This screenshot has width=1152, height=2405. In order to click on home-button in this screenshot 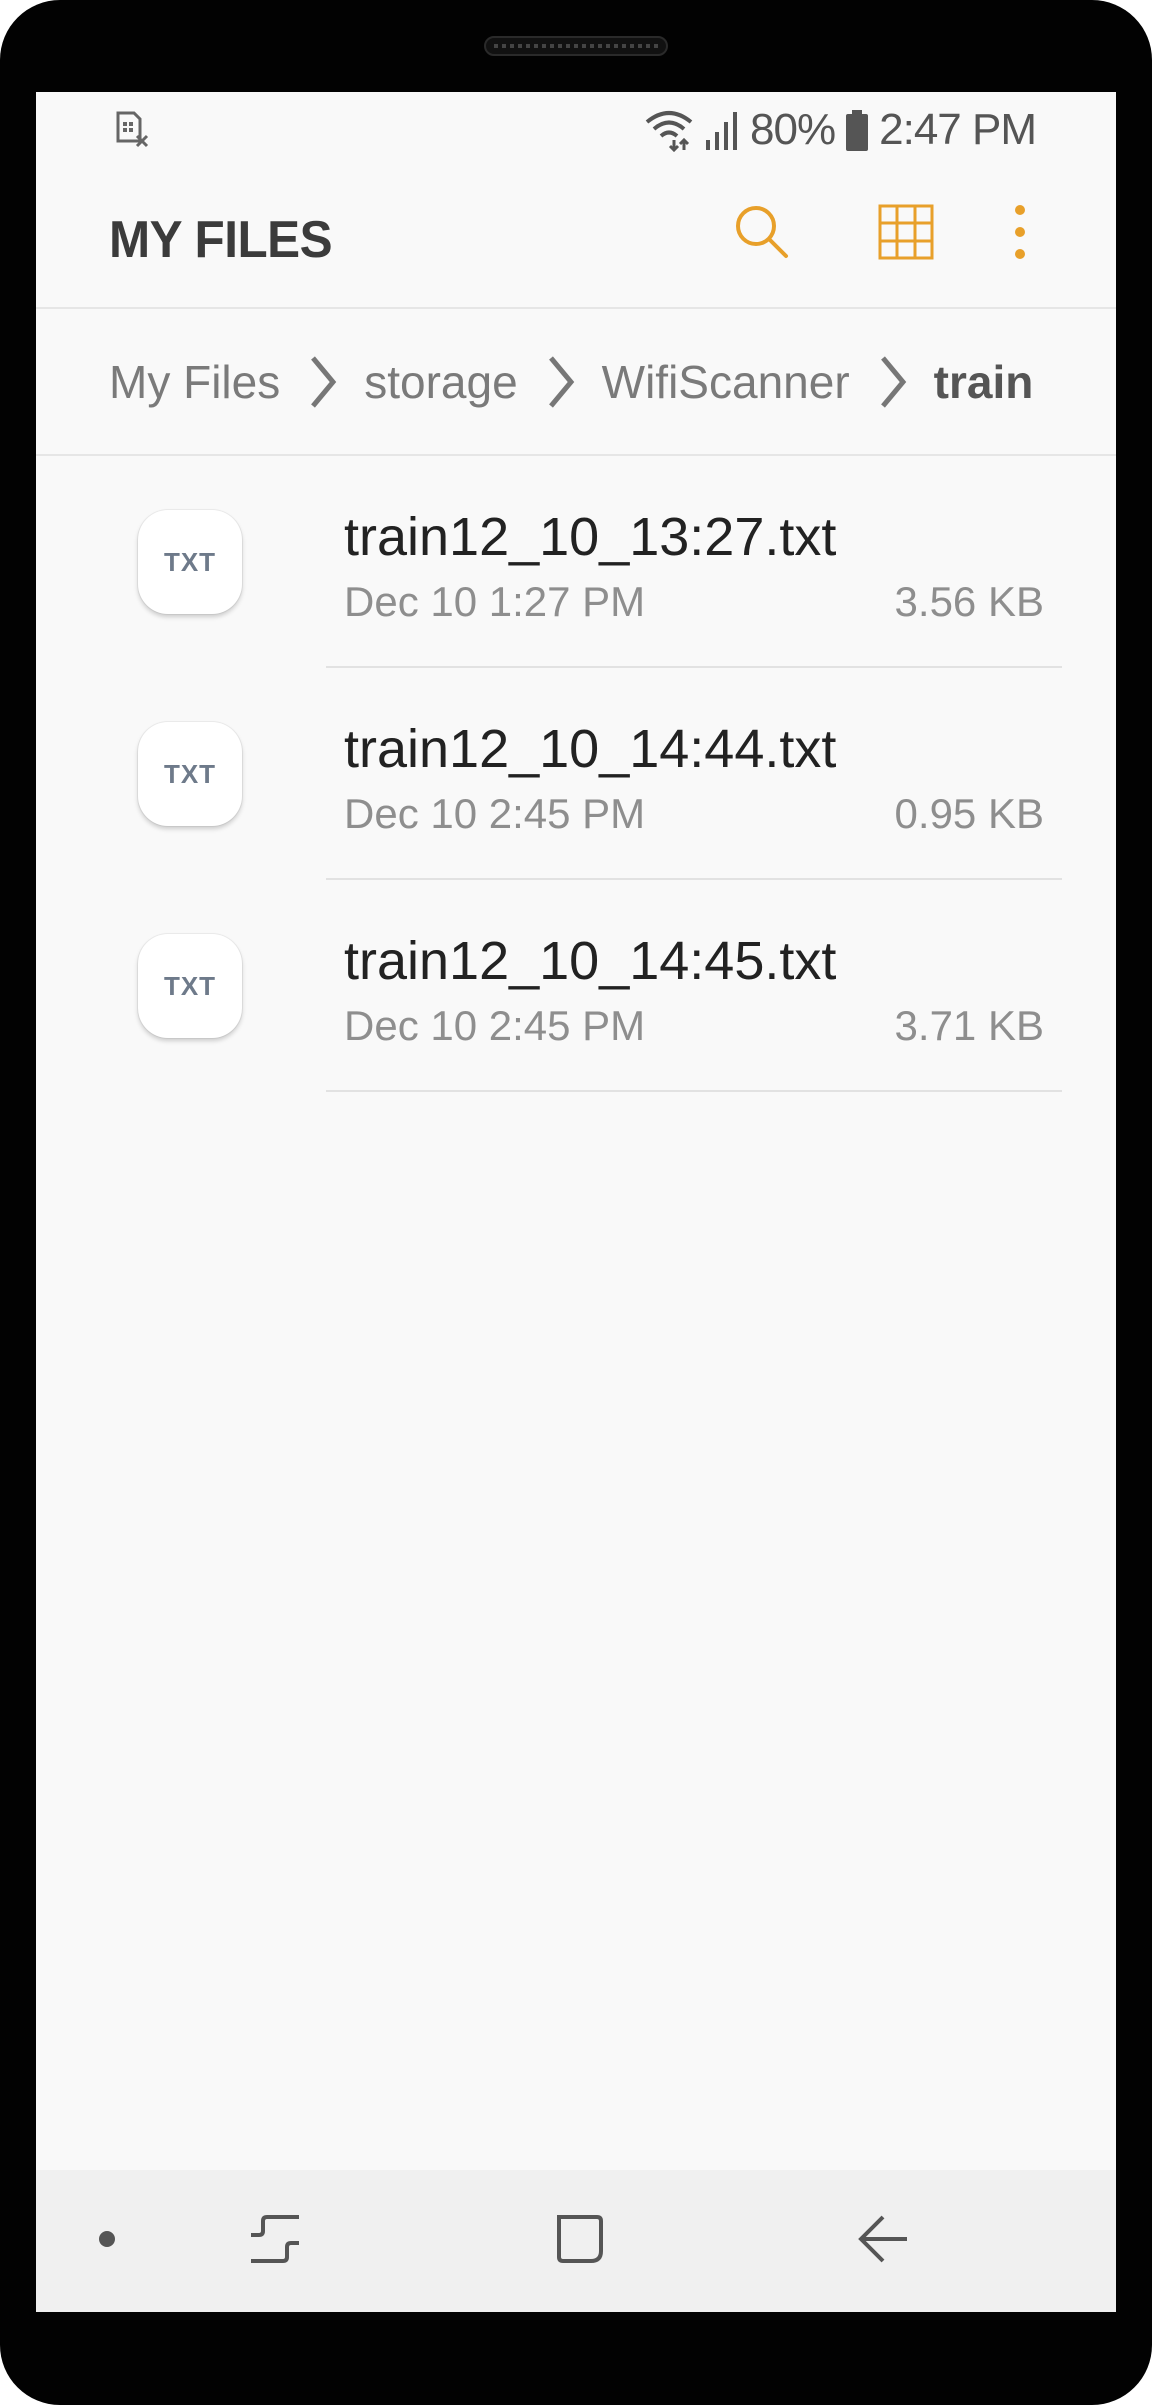, I will do `click(579, 2241)`.